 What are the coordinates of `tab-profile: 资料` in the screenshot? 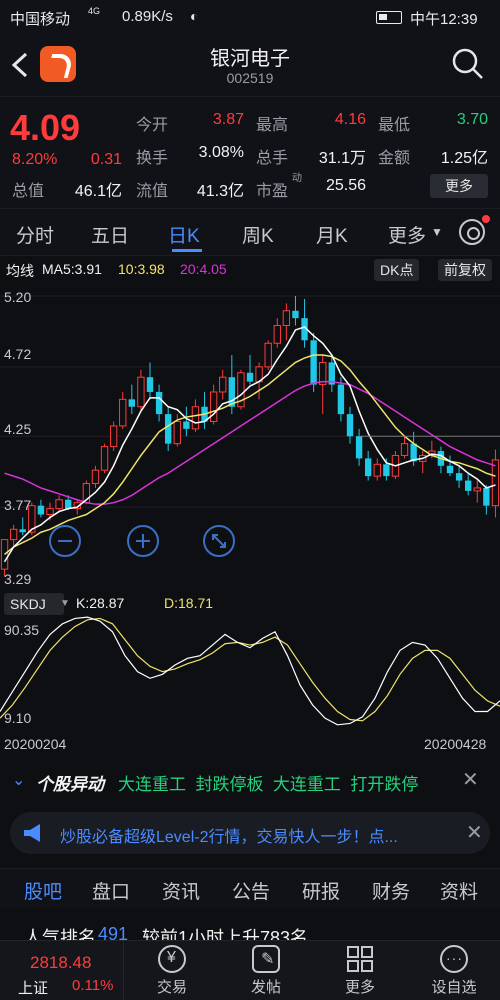 It's located at (459, 890).